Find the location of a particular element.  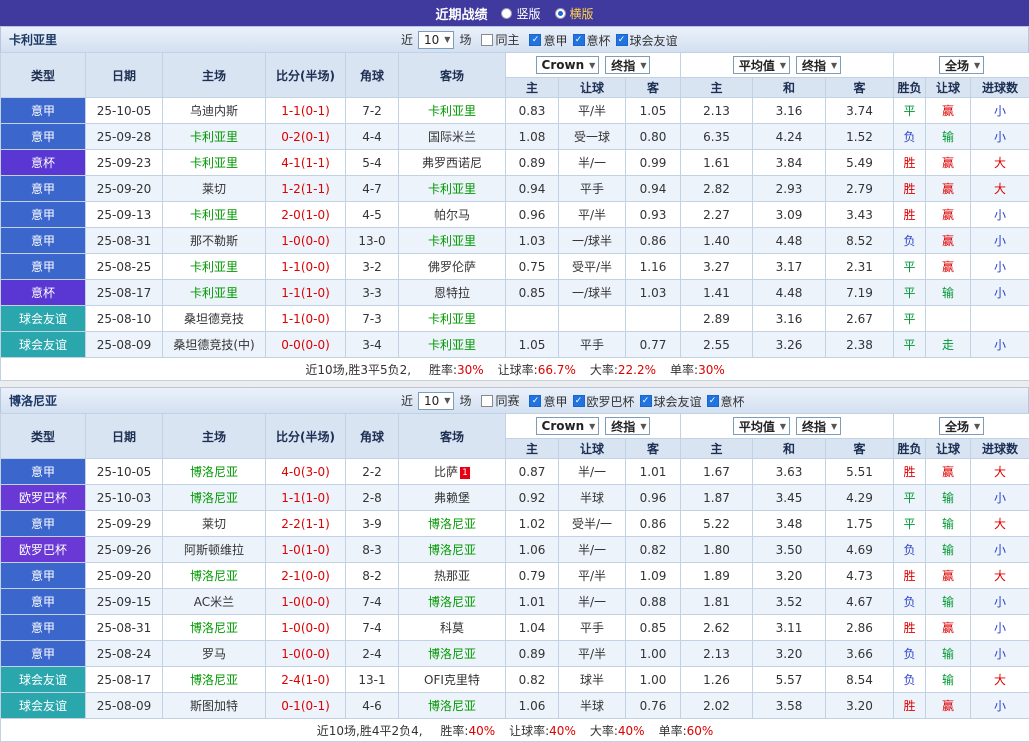

home-team: AC米兰 is located at coordinates (214, 602).